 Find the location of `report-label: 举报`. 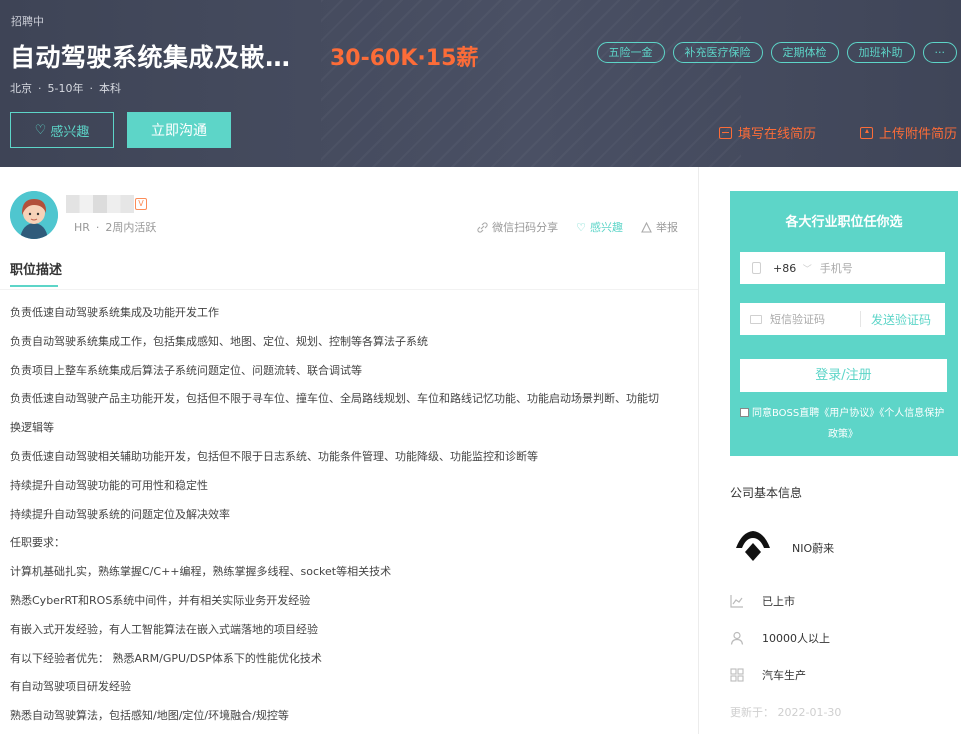

report-label: 举报 is located at coordinates (667, 227).